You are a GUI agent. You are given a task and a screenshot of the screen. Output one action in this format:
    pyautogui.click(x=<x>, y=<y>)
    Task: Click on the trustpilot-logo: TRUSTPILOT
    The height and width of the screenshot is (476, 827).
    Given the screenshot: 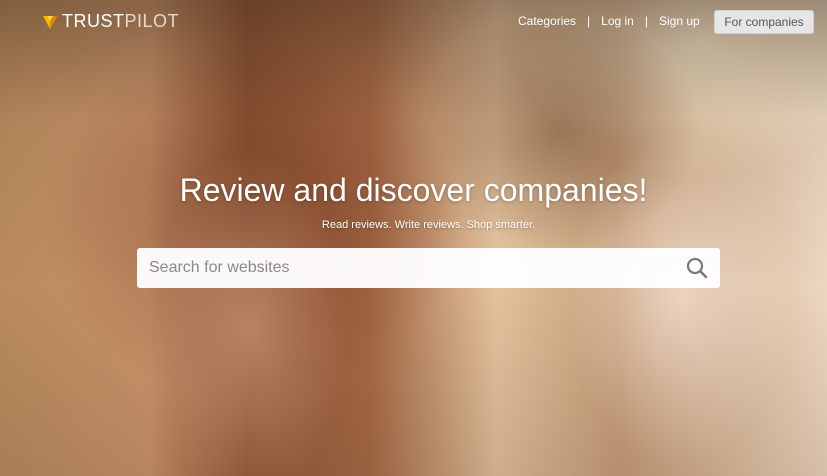 What is the action you would take?
    pyautogui.click(x=110, y=21)
    